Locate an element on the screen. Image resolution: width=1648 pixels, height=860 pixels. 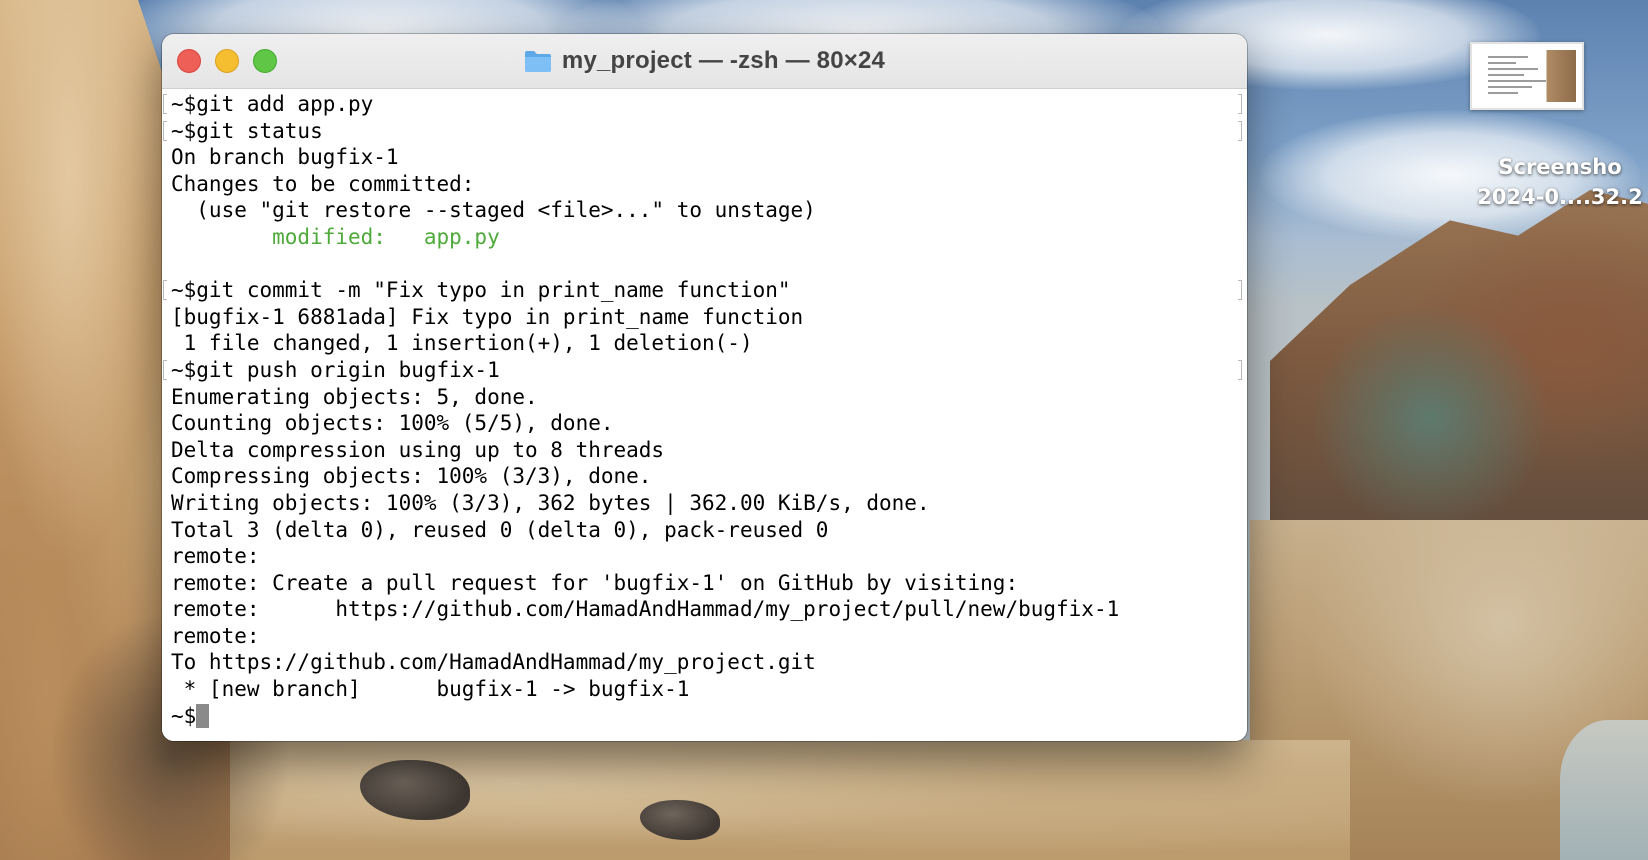
window-title: my_project — -zsh — 80×24 is located at coordinates (723, 60).